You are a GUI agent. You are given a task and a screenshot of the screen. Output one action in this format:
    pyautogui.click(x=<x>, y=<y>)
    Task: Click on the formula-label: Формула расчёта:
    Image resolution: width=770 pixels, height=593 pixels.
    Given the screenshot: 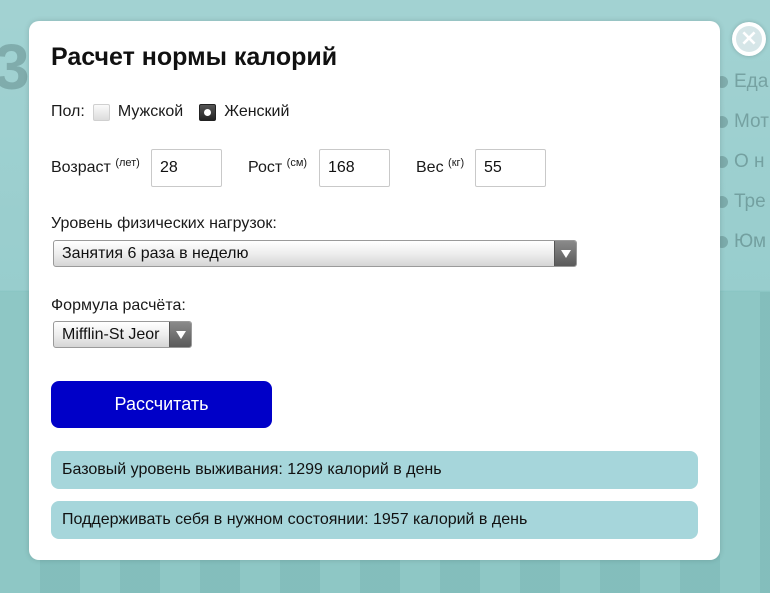 What is the action you would take?
    pyautogui.click(x=118, y=305)
    